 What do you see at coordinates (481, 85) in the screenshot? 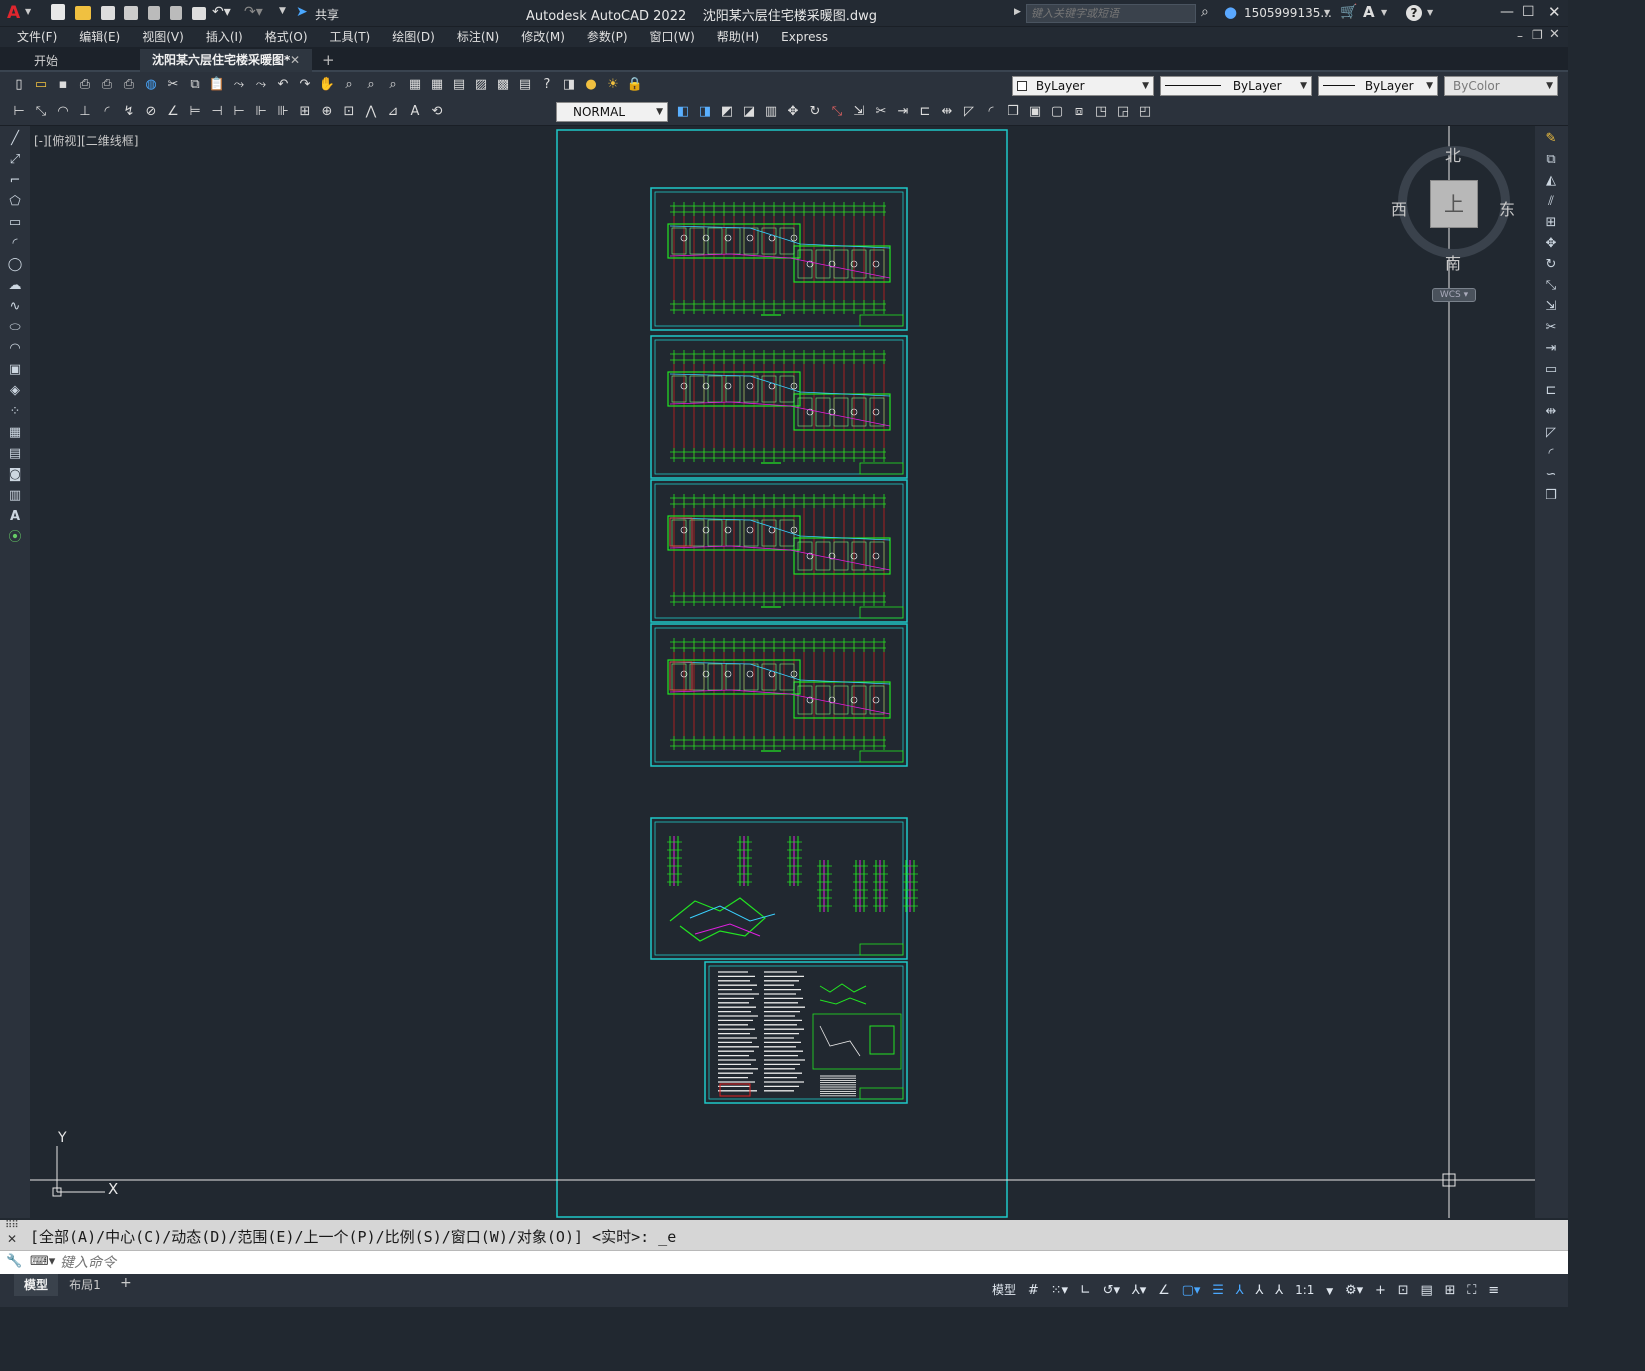
I see `sheet-set-icon: ▨` at bounding box center [481, 85].